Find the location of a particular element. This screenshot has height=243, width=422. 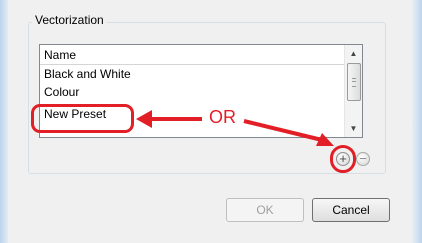

grip-icon is located at coordinates (354, 82).